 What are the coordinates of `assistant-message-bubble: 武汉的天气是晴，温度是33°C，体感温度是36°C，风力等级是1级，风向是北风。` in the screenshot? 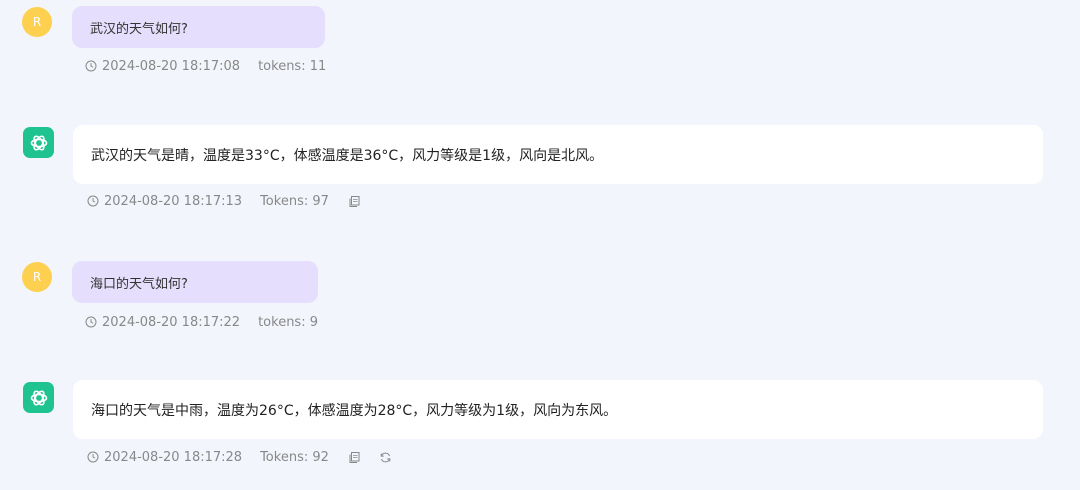 It's located at (558, 154).